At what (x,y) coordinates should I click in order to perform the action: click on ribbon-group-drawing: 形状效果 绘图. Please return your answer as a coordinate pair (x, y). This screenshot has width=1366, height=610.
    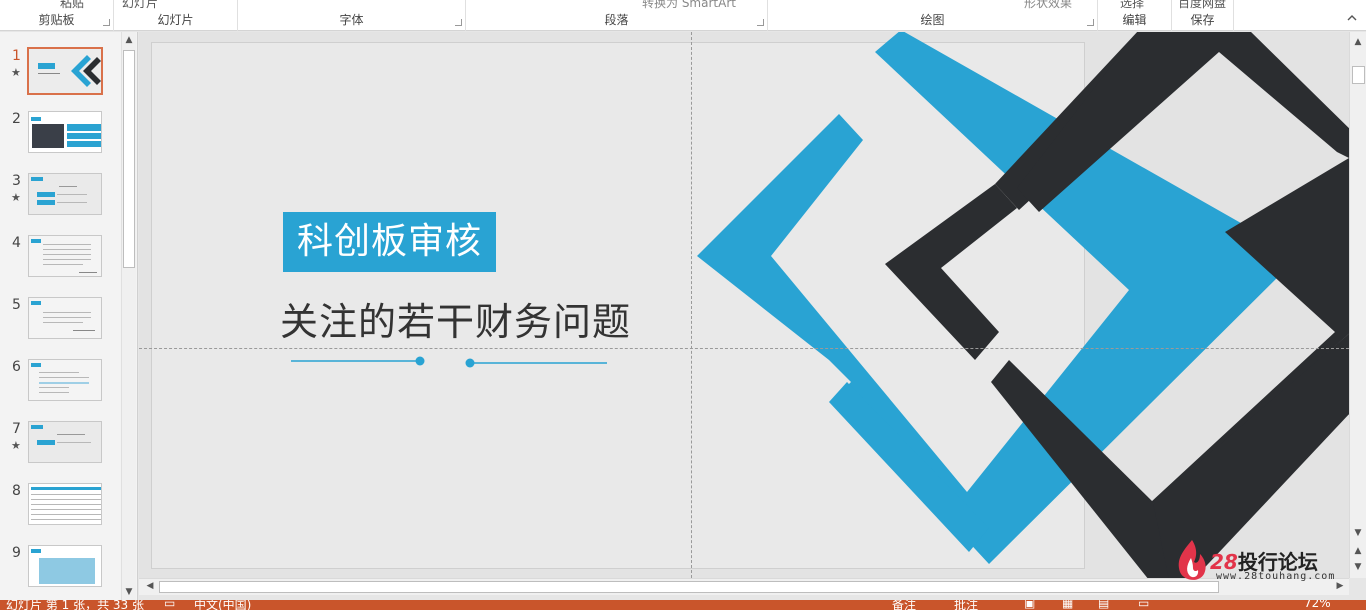
    Looking at the image, I should click on (933, 15).